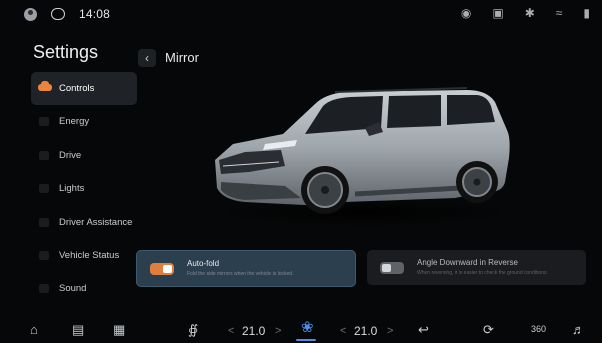 This screenshot has height=343, width=602. I want to click on auto-fold-title: Auto-fold, so click(203, 263).